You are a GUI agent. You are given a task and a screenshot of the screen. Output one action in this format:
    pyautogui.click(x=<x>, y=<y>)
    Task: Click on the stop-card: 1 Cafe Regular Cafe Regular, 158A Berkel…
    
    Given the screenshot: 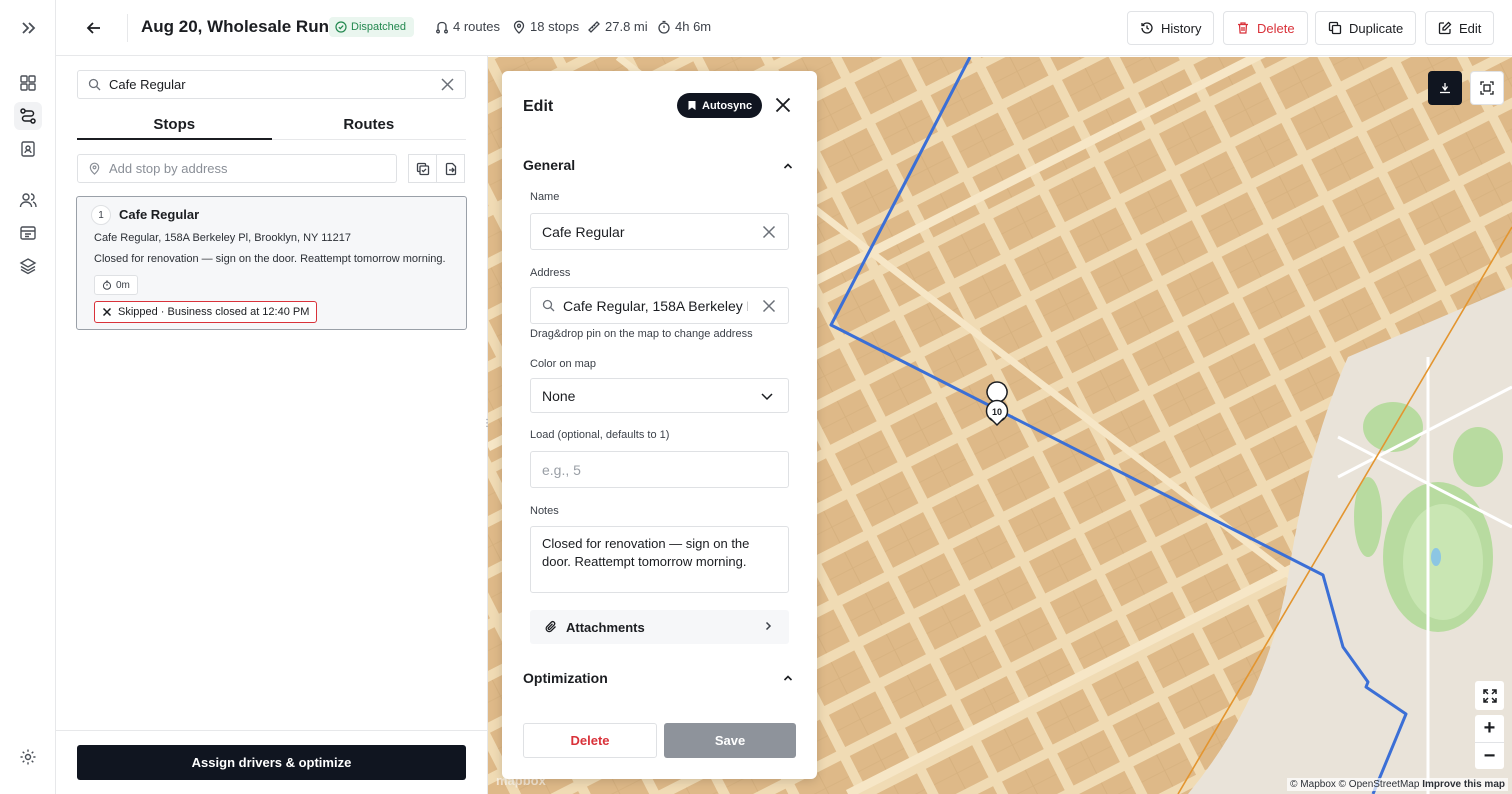 What is the action you would take?
    pyautogui.click(x=271, y=263)
    